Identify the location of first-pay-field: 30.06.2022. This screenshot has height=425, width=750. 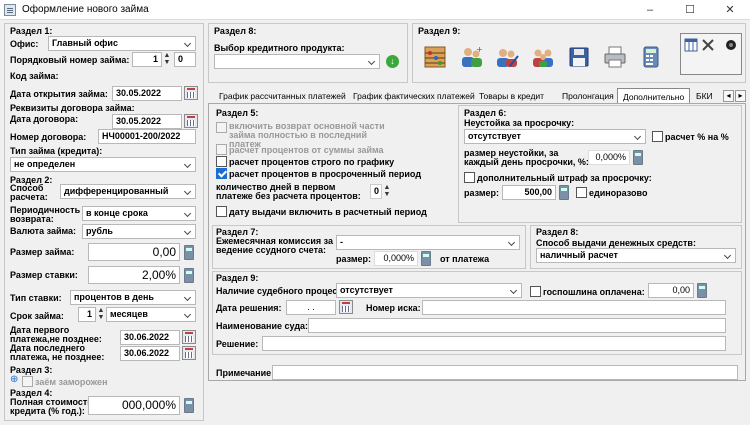
(150, 337).